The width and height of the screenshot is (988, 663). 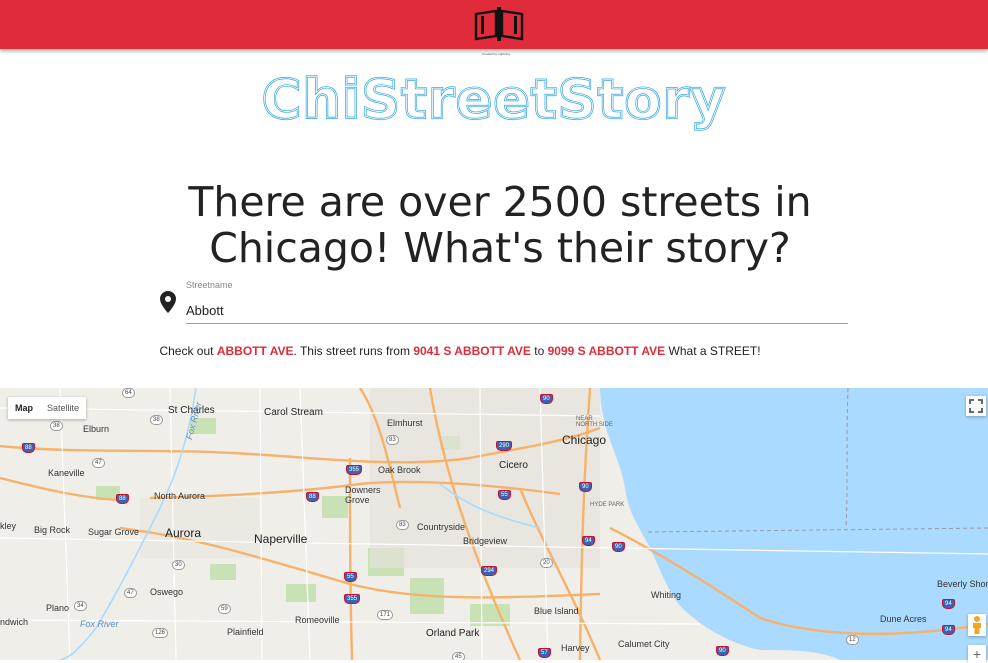 What do you see at coordinates (458, 656) in the screenshot?
I see `route-shield: 45` at bounding box center [458, 656].